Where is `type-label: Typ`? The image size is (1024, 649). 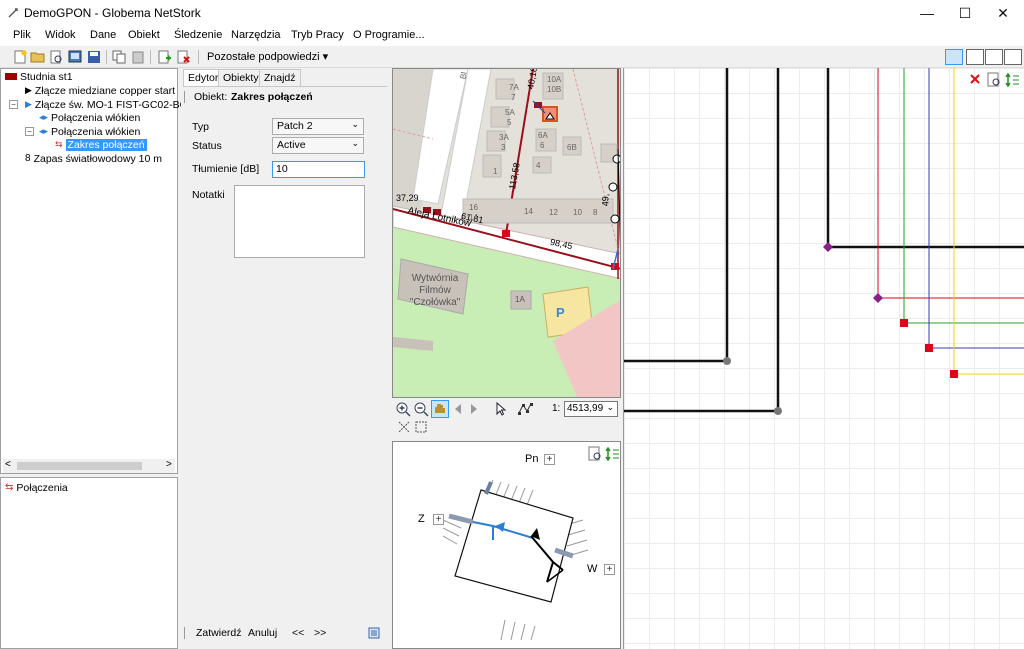
type-label: Typ is located at coordinates (200, 127).